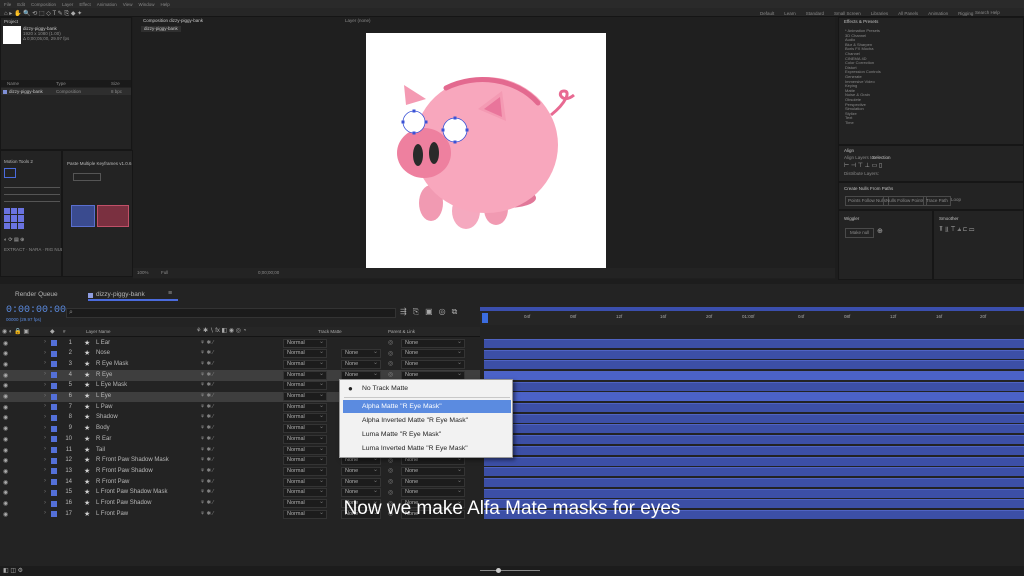 This screenshot has height=576, width=1024. What do you see at coordinates (485, 318) in the screenshot?
I see `playhead` at bounding box center [485, 318].